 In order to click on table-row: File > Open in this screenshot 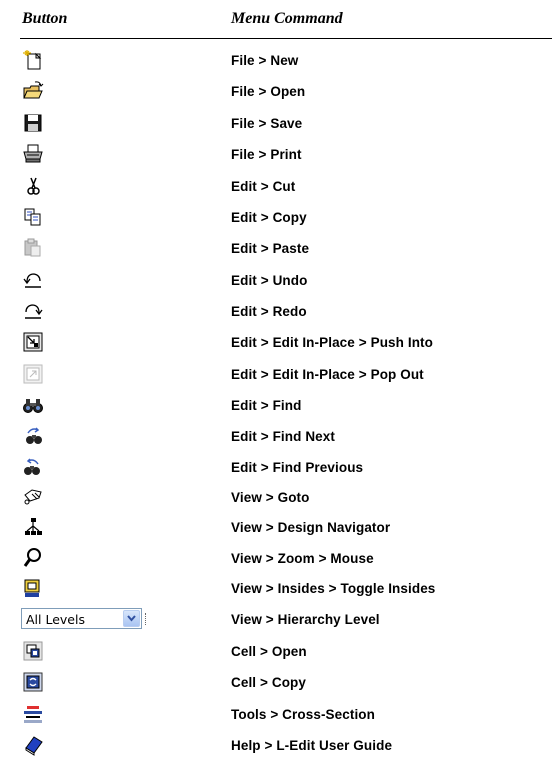, I will do `click(277, 91)`.